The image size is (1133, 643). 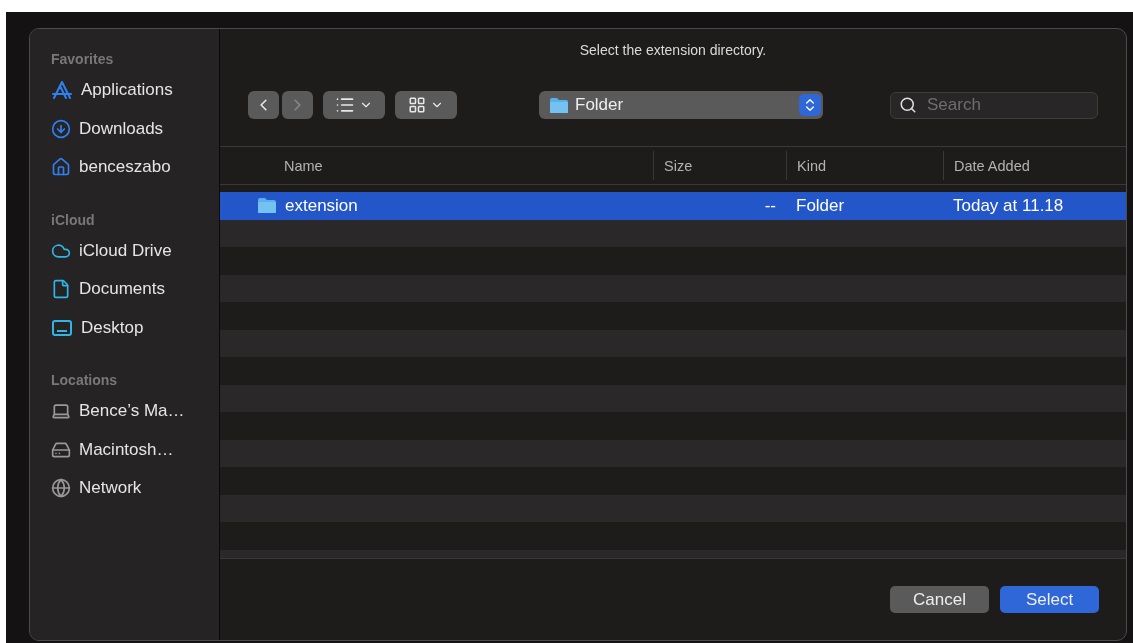 I want to click on list-icon, so click(x=345, y=105).